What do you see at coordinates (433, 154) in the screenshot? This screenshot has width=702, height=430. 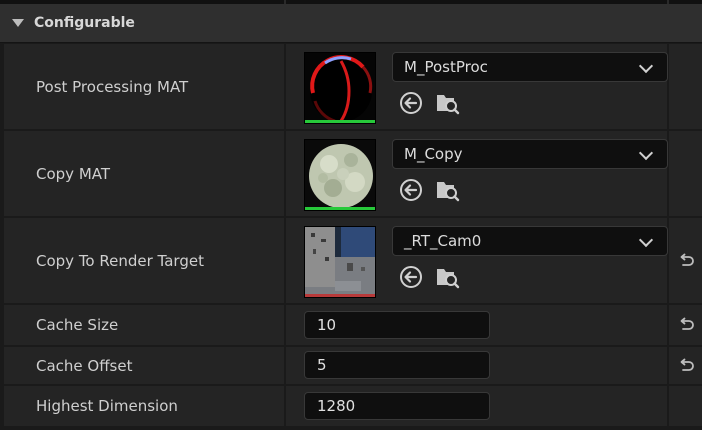 I see `asset-name: M_Copy` at bounding box center [433, 154].